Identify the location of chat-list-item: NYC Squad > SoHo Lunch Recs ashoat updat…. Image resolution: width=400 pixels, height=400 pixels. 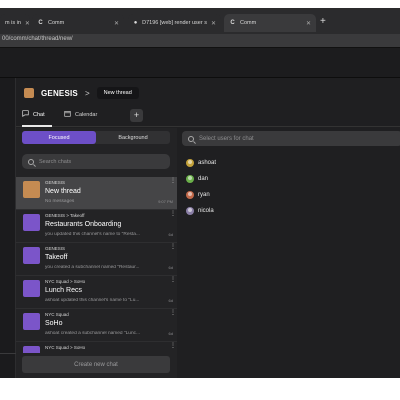
(96, 292).